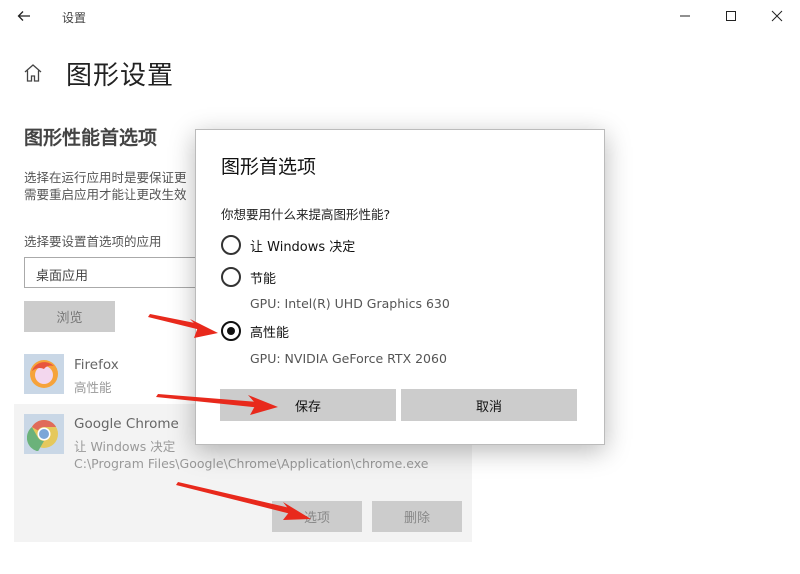 This screenshot has width=800, height=574. I want to click on minimize-icon, so click(685, 16).